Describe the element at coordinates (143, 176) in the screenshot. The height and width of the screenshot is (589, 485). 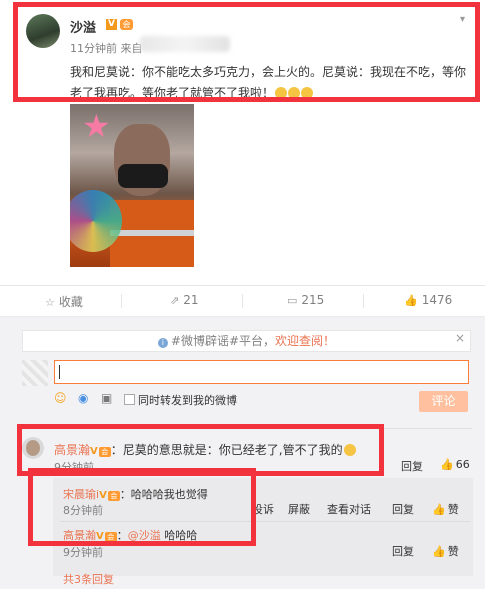
I see `photo-mask` at that location.